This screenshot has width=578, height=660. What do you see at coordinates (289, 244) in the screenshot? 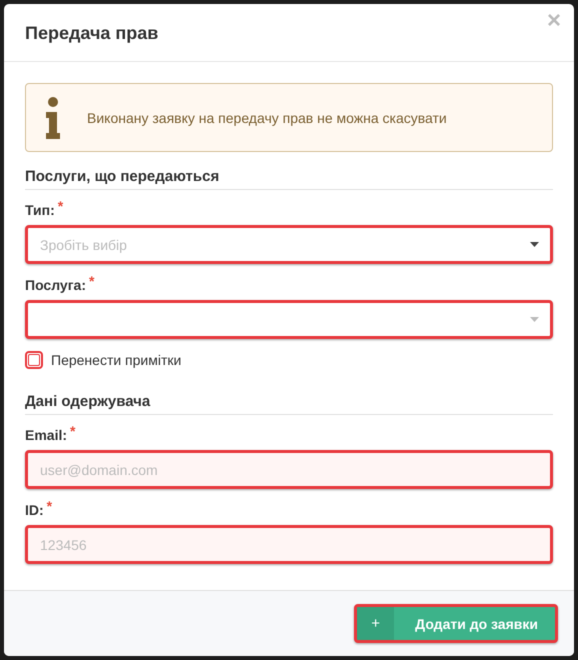
I see `select-field: Зробіть вибір` at bounding box center [289, 244].